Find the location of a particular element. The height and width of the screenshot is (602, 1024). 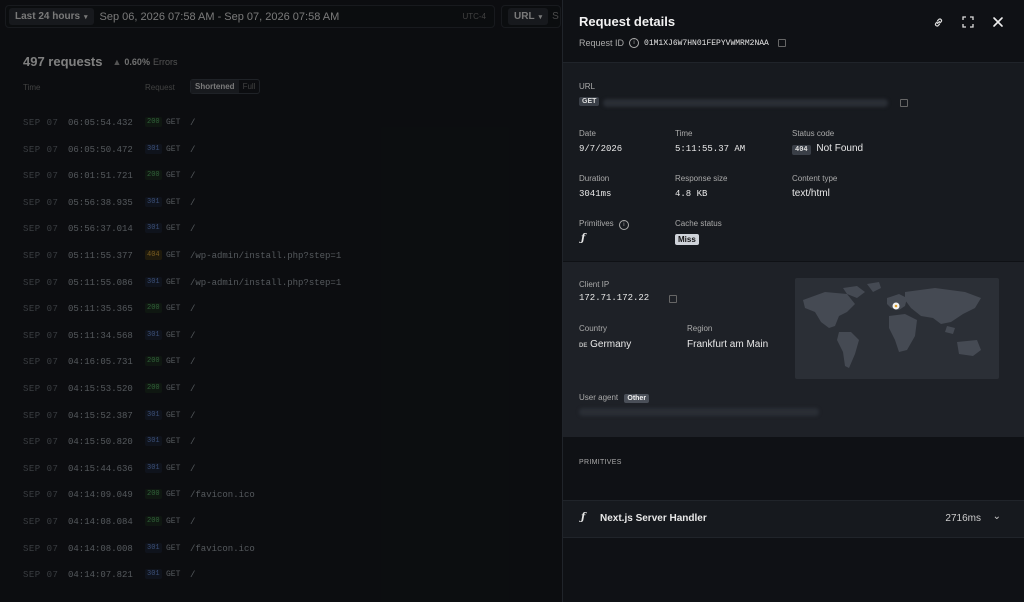

close-icon is located at coordinates (998, 22).